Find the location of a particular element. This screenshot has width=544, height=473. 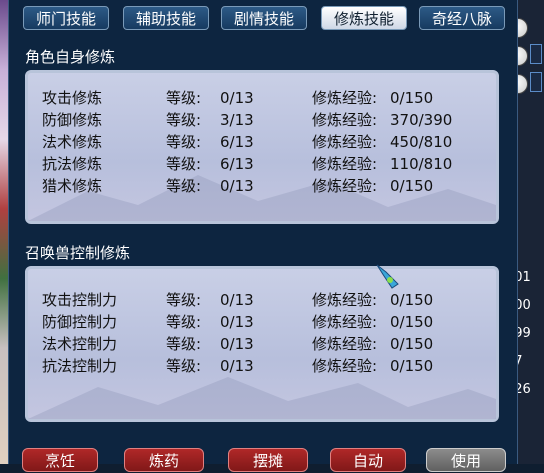

tab-cultivation-skills: 修炼技能 is located at coordinates (364, 18).